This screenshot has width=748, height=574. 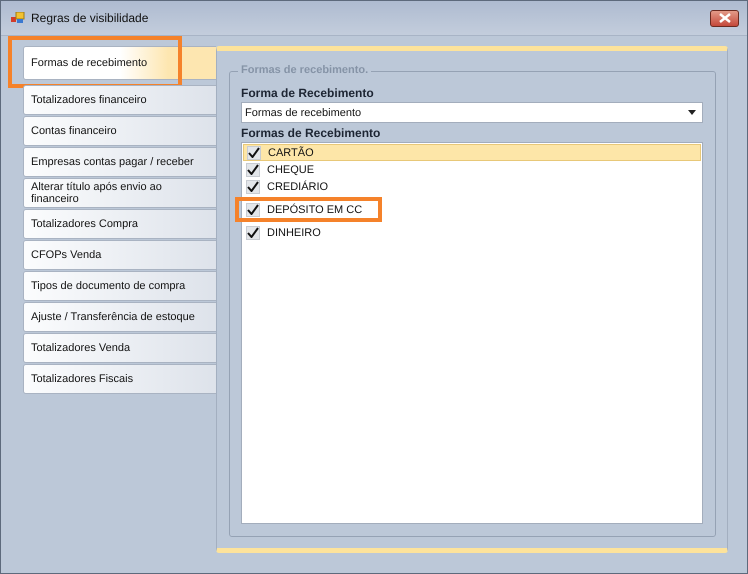 I want to click on side-tab: Totalizadores financeiro, so click(x=119, y=100).